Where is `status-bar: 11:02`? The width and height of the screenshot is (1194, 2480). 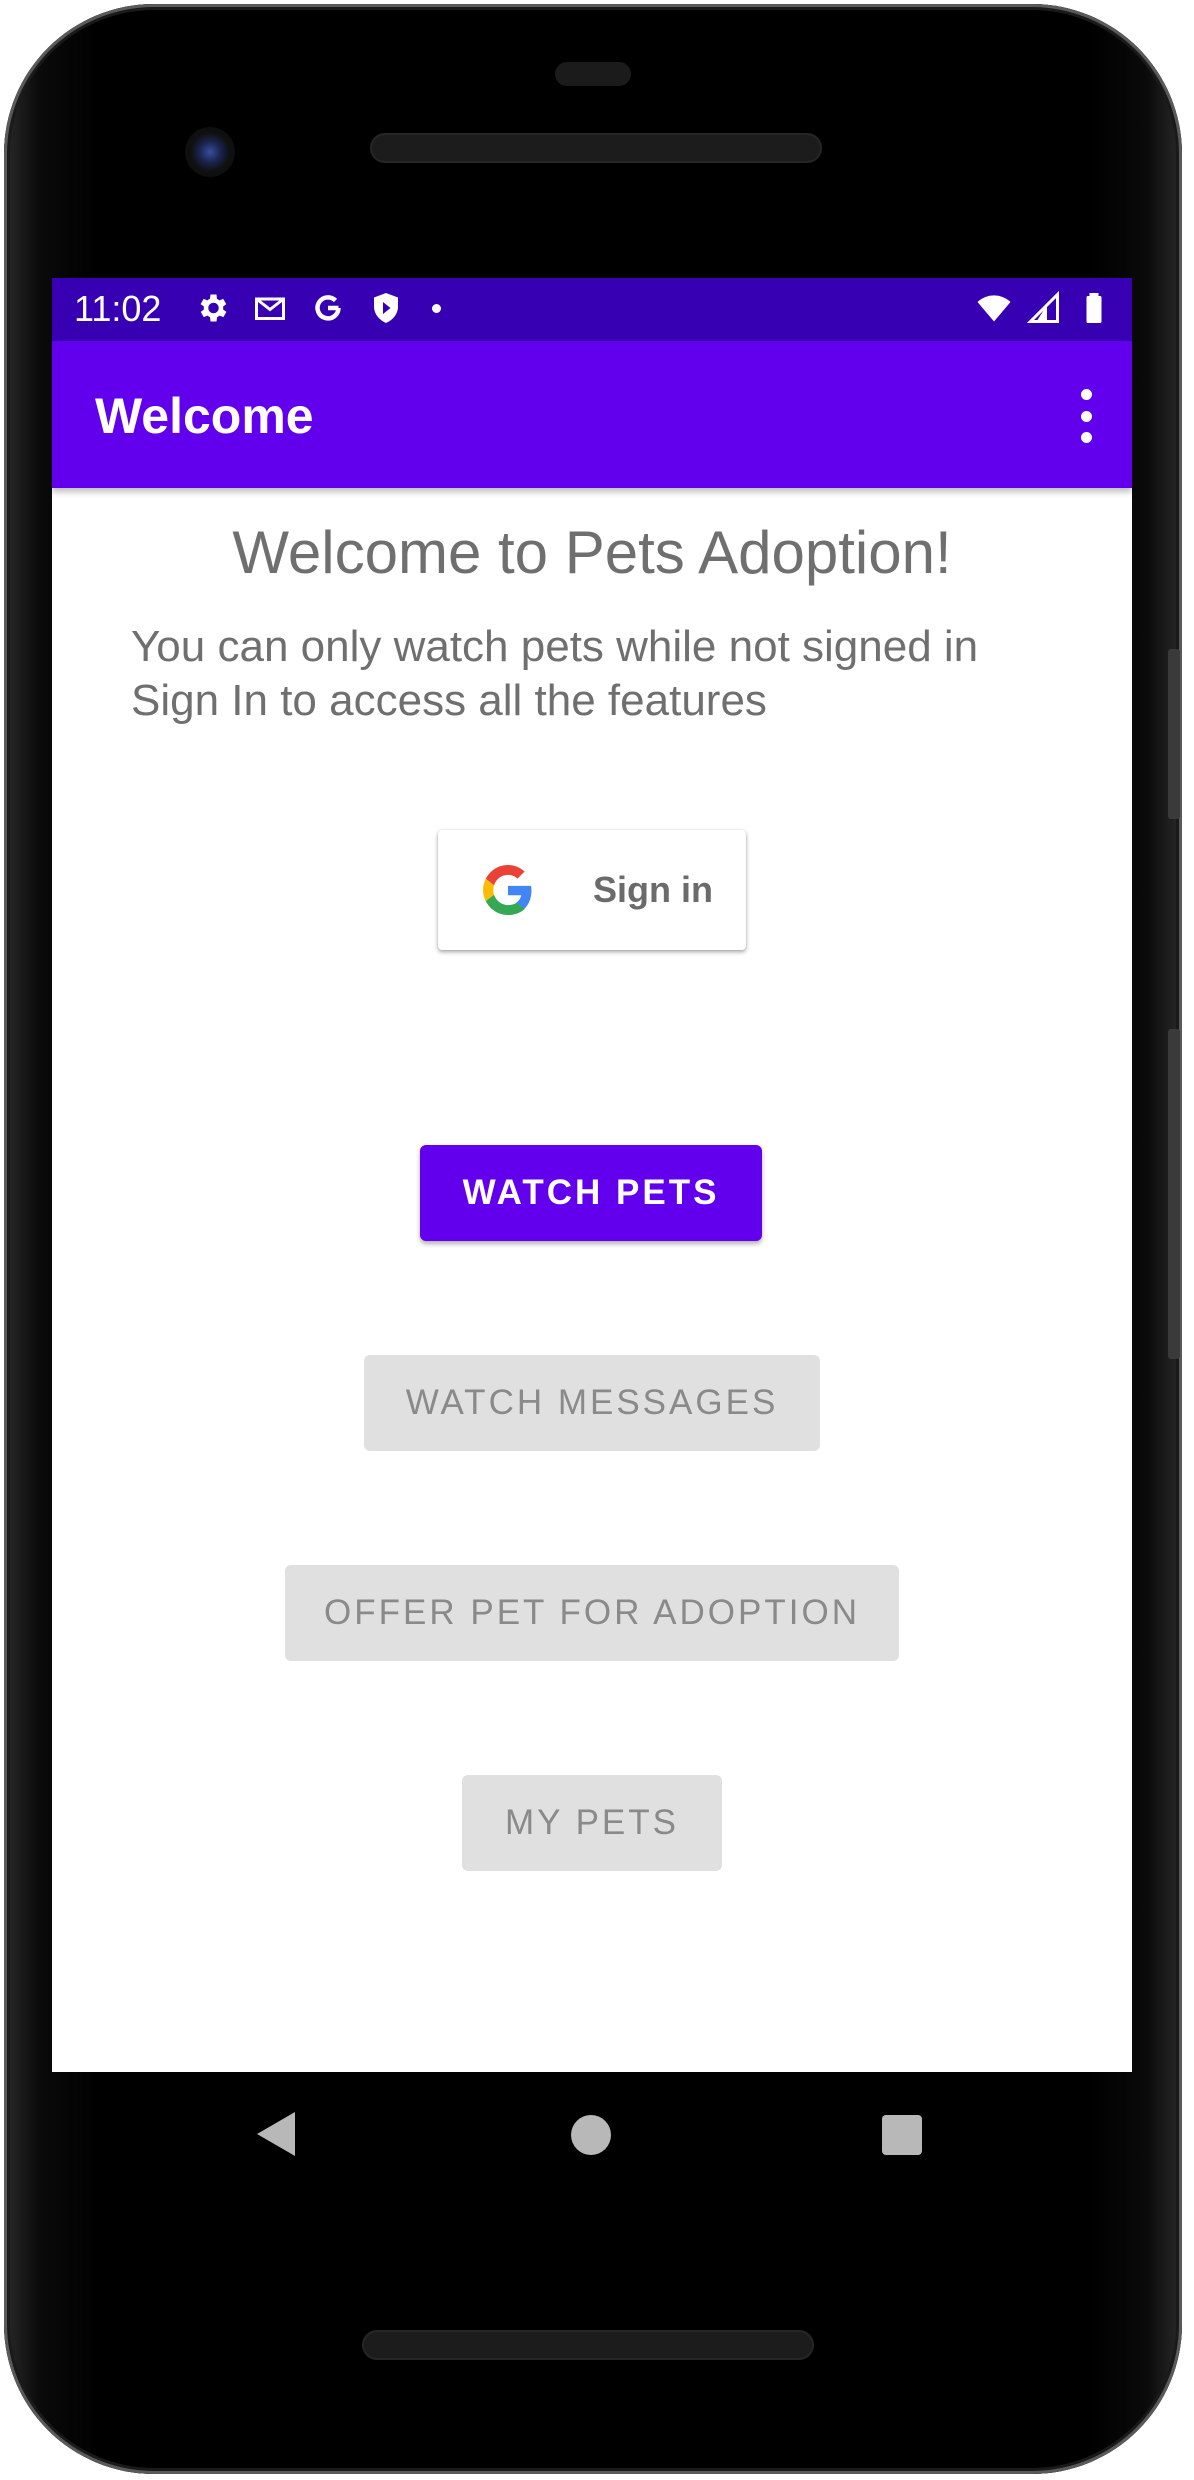 status-bar: 11:02 is located at coordinates (592, 309).